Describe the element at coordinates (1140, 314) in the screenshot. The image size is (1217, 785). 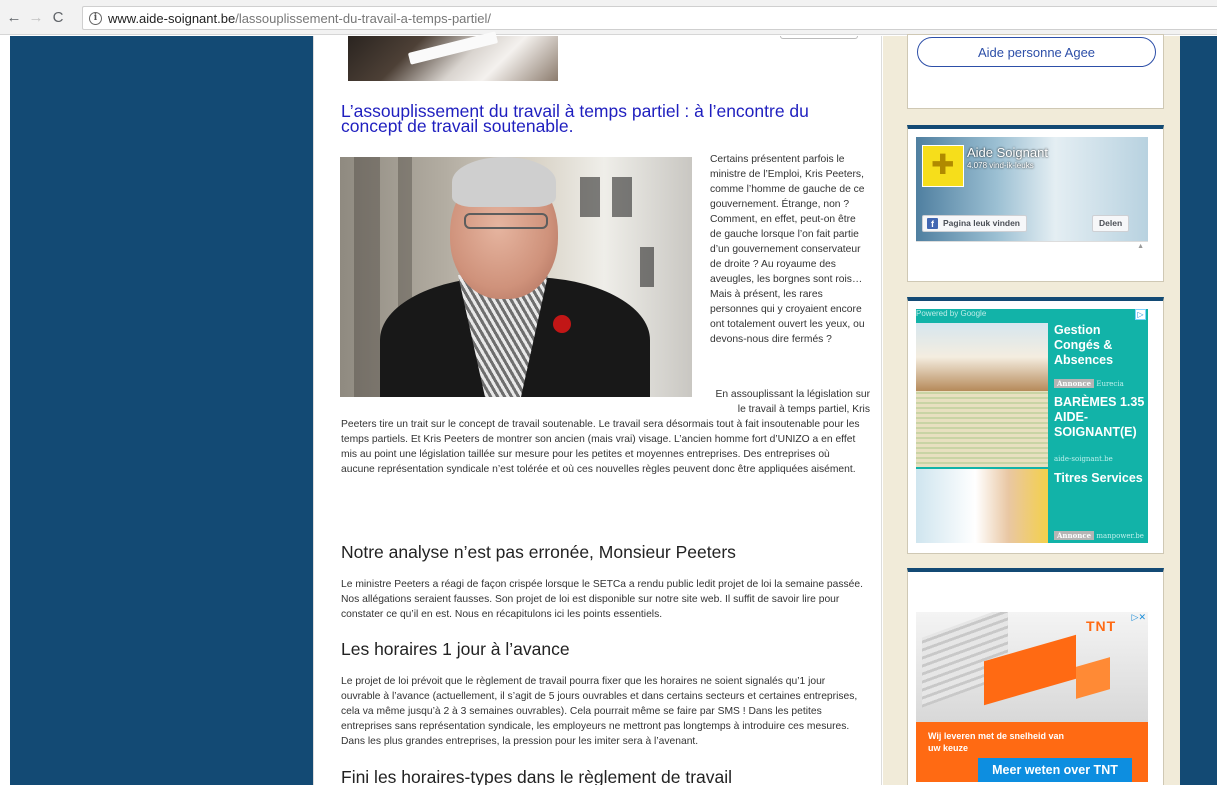
I see `adchoices-icon: ▷` at that location.